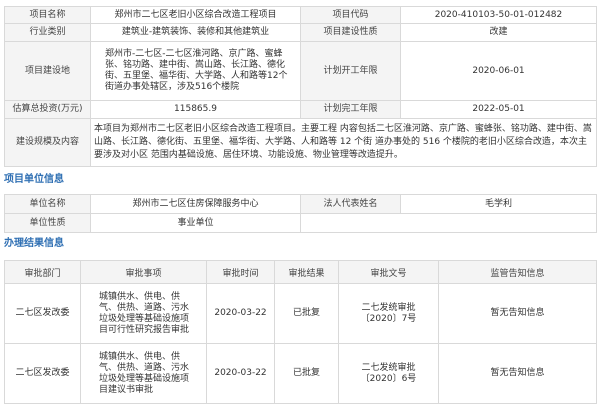  Describe the element at coordinates (47, 223) in the screenshot. I see `unit-nature-label: 单位性质` at that location.